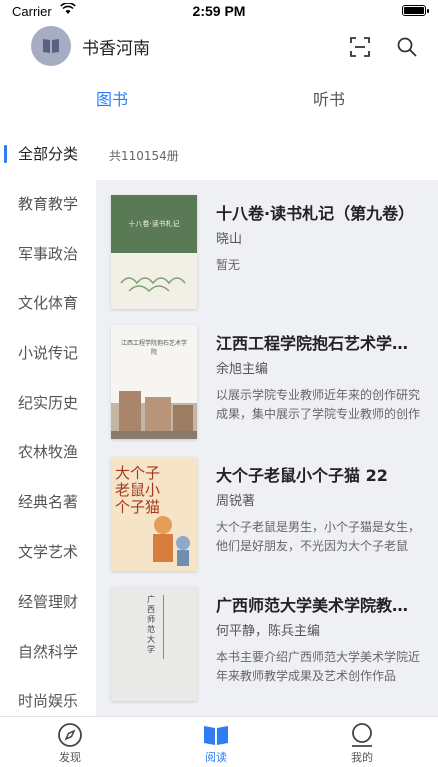 This screenshot has height=767, width=438. What do you see at coordinates (315, 213) in the screenshot?
I see `book-title: 十八卷·读书札记（第九卷）` at bounding box center [315, 213].